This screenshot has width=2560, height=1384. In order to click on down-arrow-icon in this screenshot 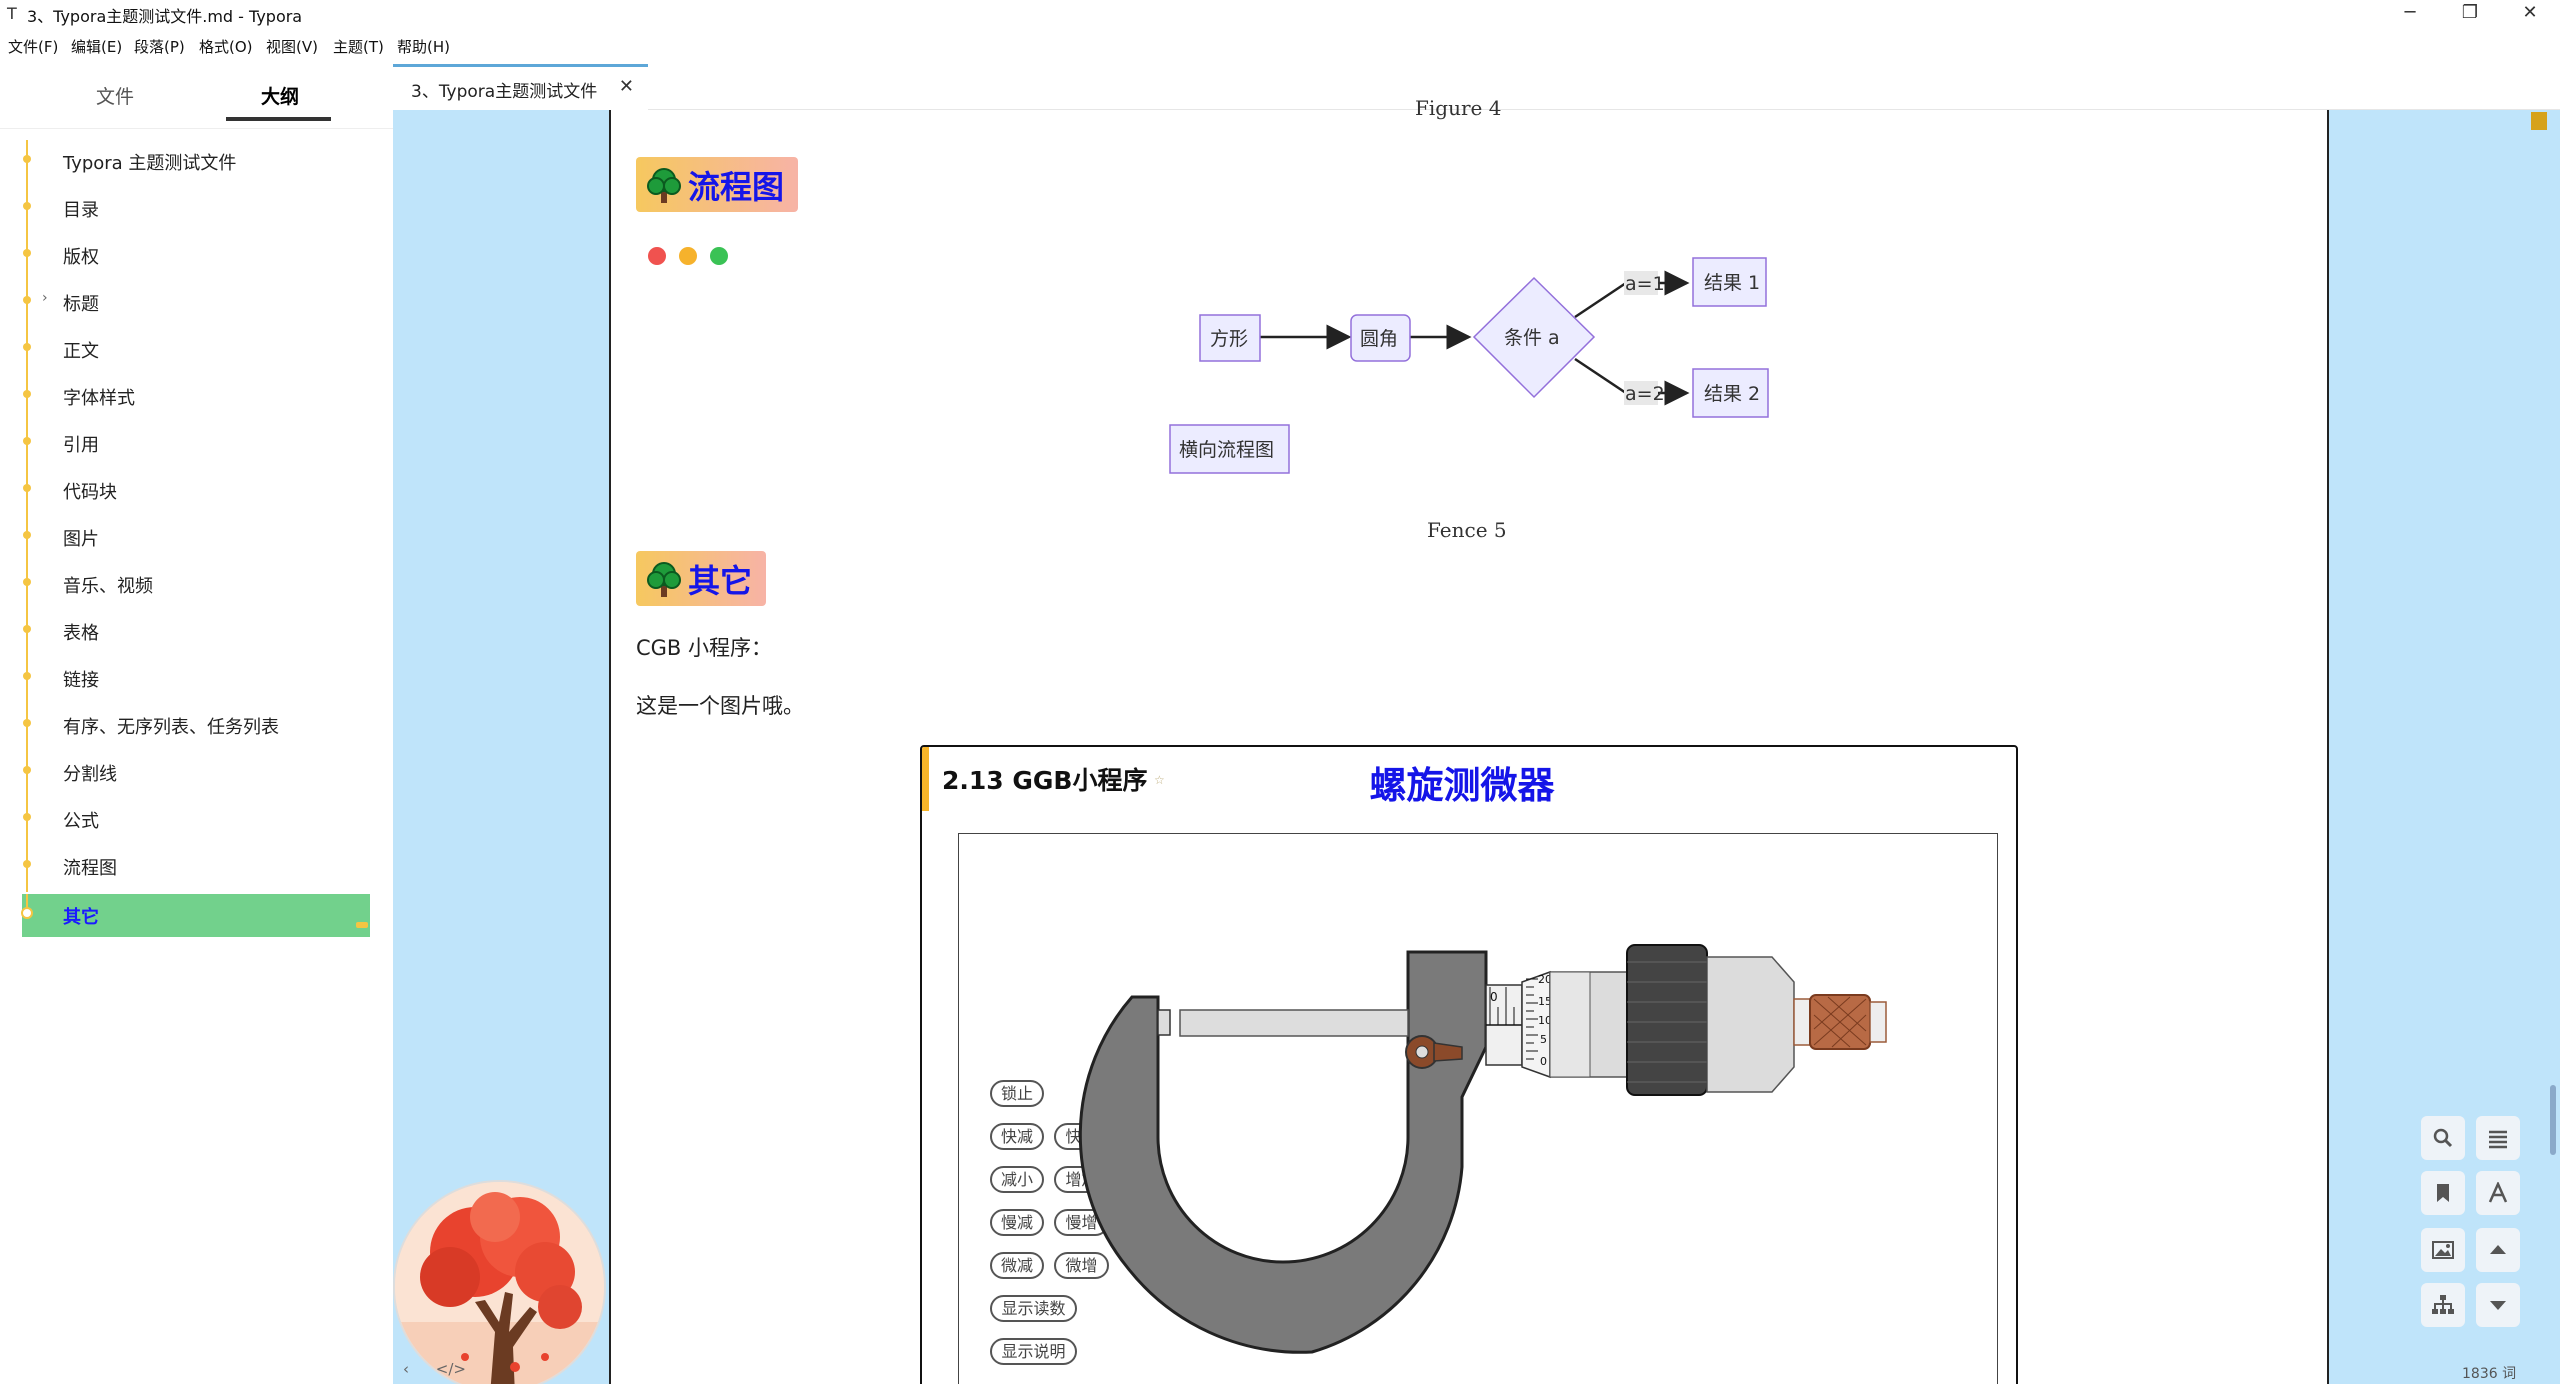, I will do `click(2498, 1305)`.